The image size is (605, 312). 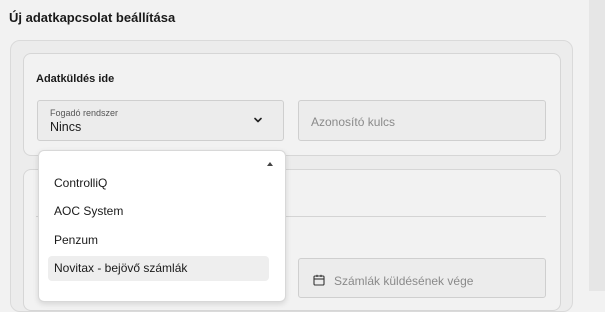 What do you see at coordinates (158, 211) in the screenshot?
I see `dropdown-option-aoc-system: AOC System` at bounding box center [158, 211].